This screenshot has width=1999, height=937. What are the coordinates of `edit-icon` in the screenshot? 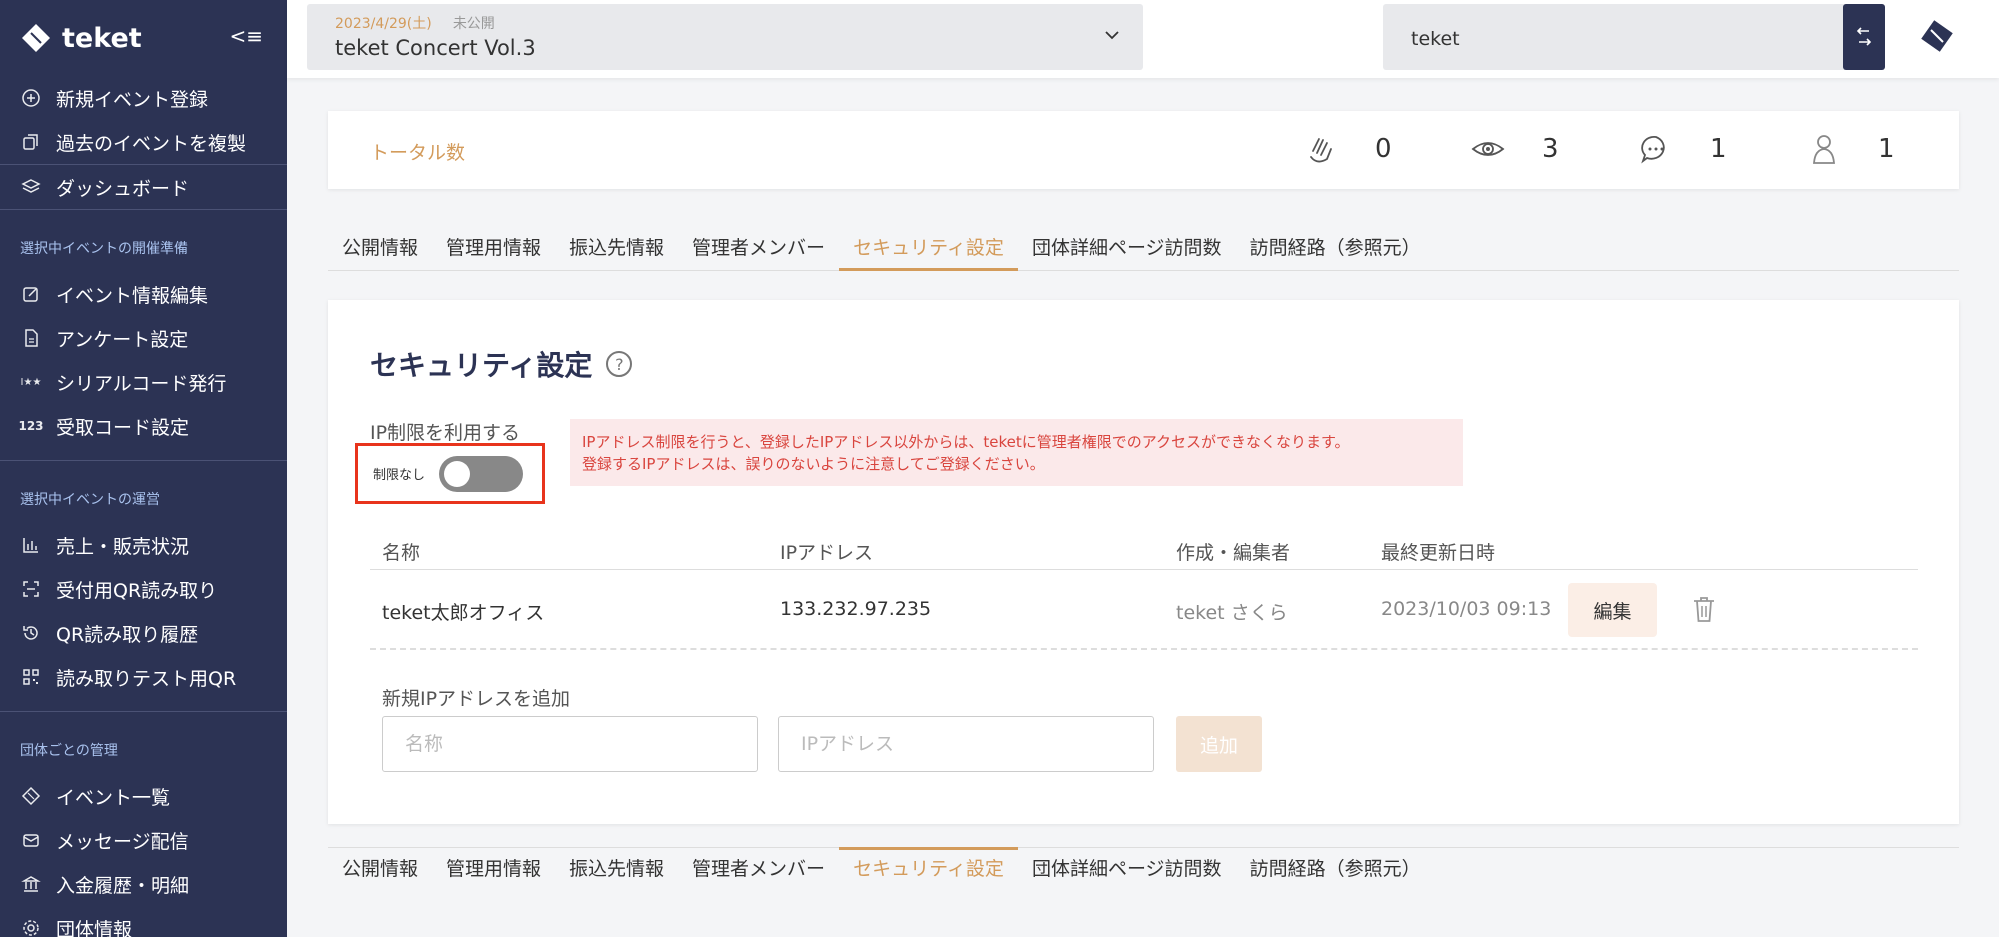 It's located at (31, 294).